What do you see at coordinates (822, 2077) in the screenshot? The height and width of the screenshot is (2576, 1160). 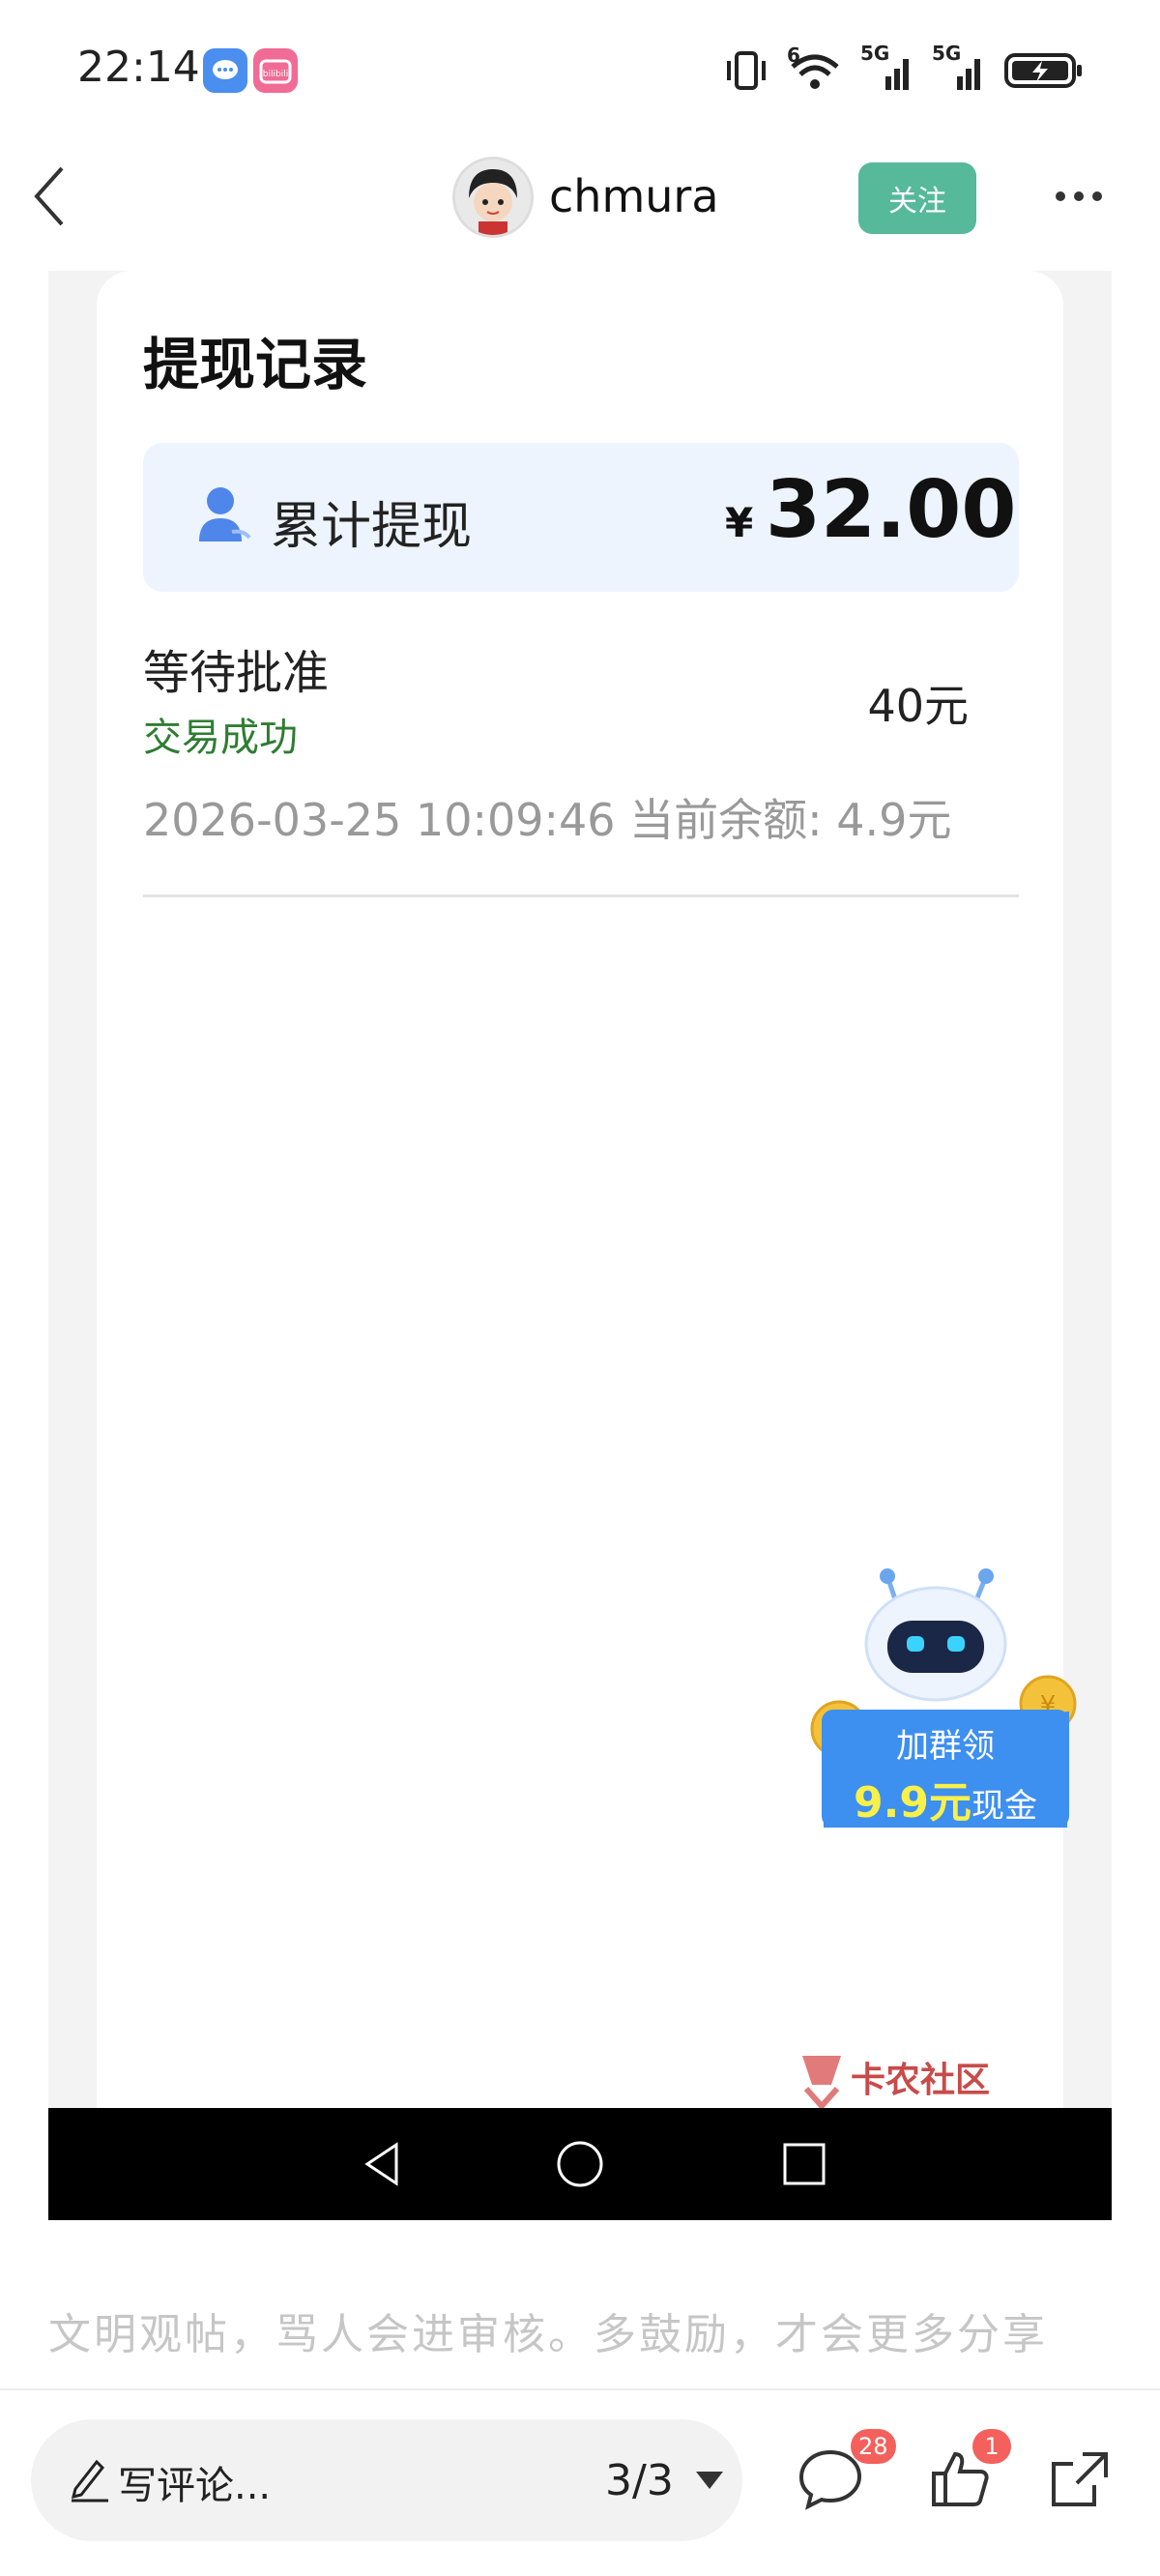 I see `watermark-logo-icon` at bounding box center [822, 2077].